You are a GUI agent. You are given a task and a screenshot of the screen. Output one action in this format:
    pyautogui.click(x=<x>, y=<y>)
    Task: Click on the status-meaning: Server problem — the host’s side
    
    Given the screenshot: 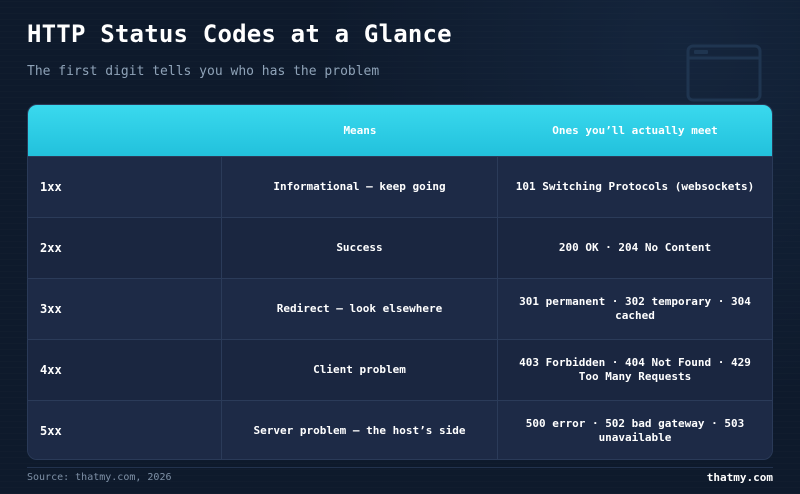 What is the action you would take?
    pyautogui.click(x=360, y=430)
    